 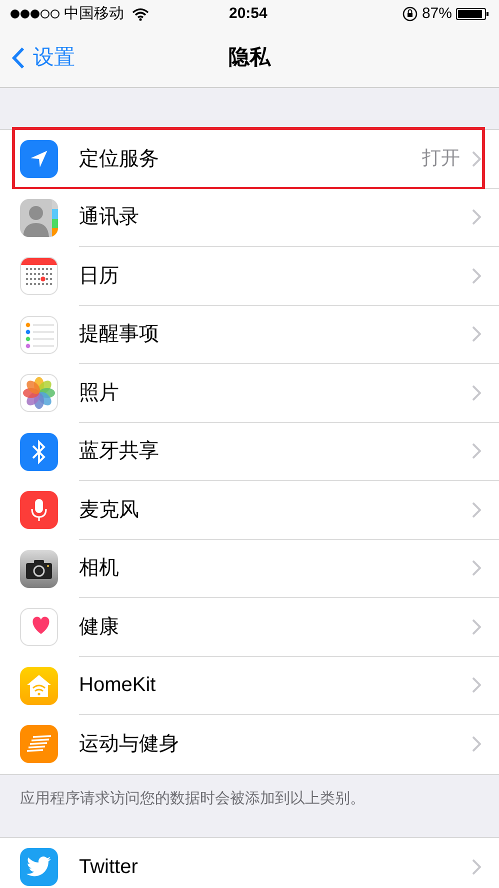 I want to click on motion-lines-icon, so click(x=39, y=744).